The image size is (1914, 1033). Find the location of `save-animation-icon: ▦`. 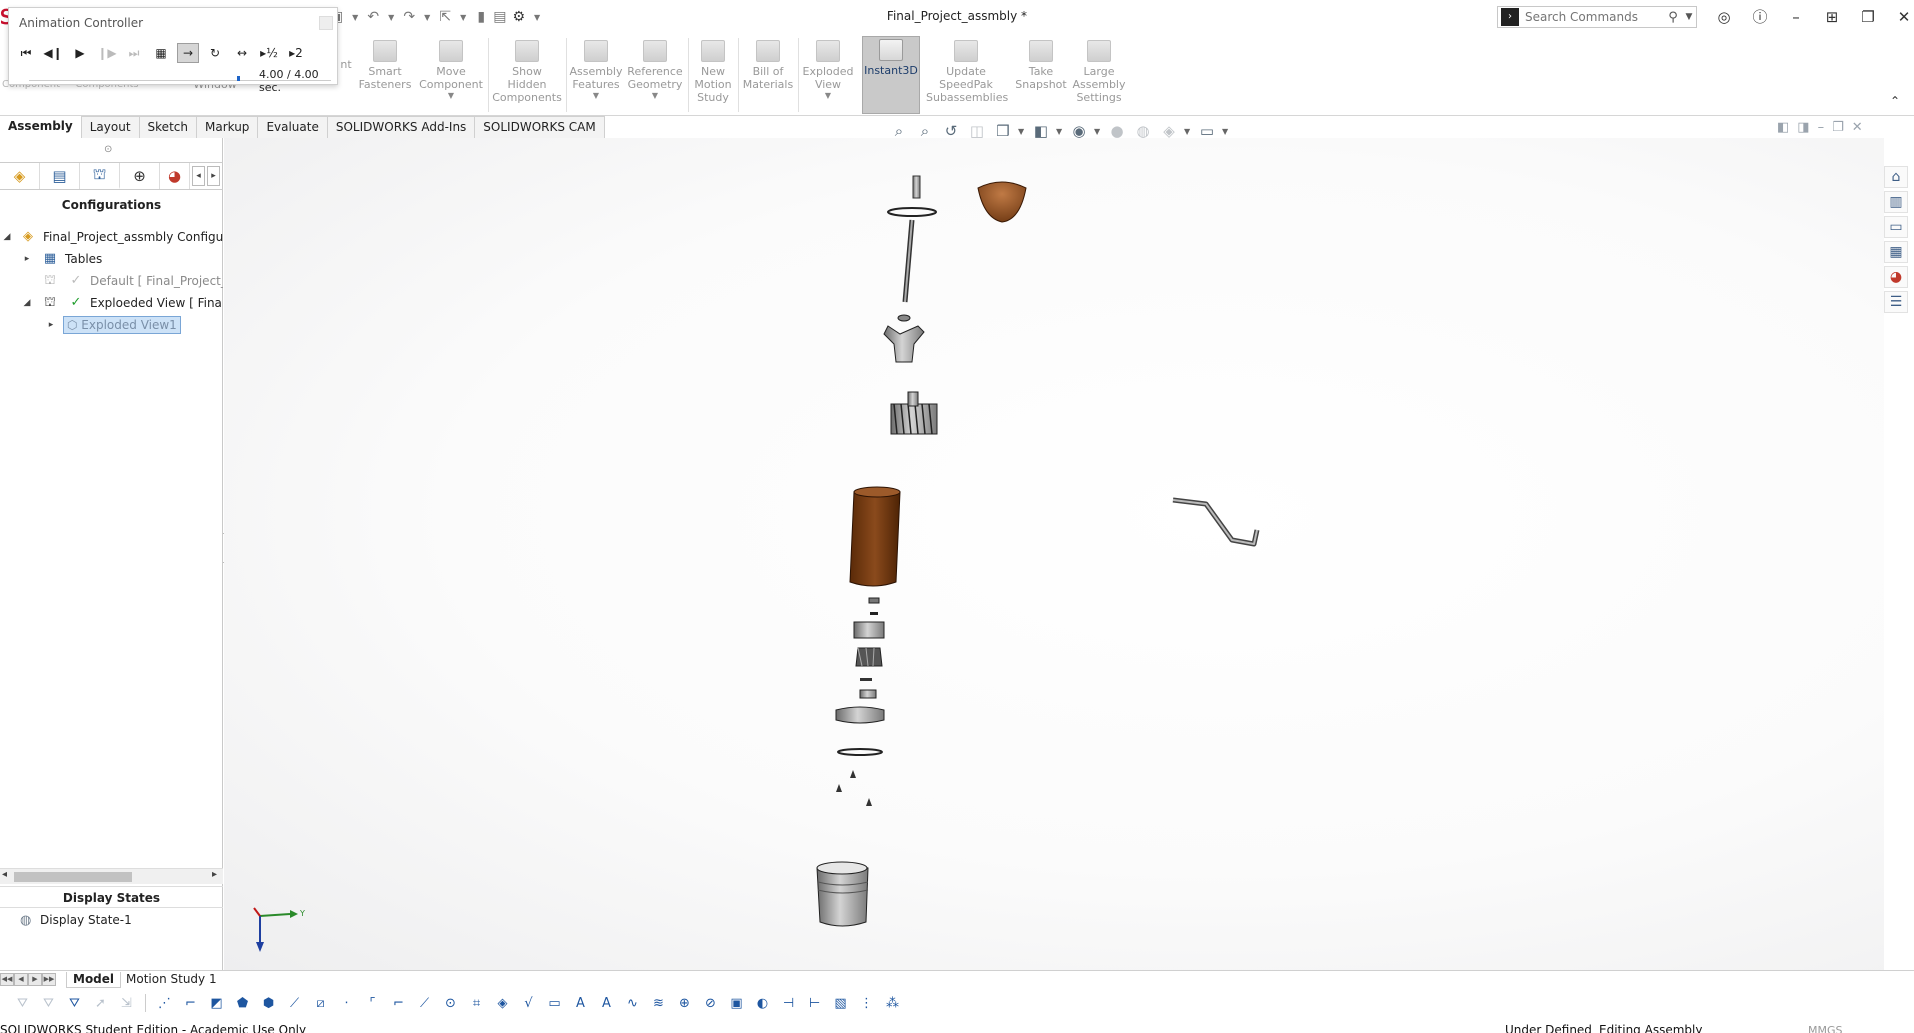

save-animation-icon: ▦ is located at coordinates (161, 53).